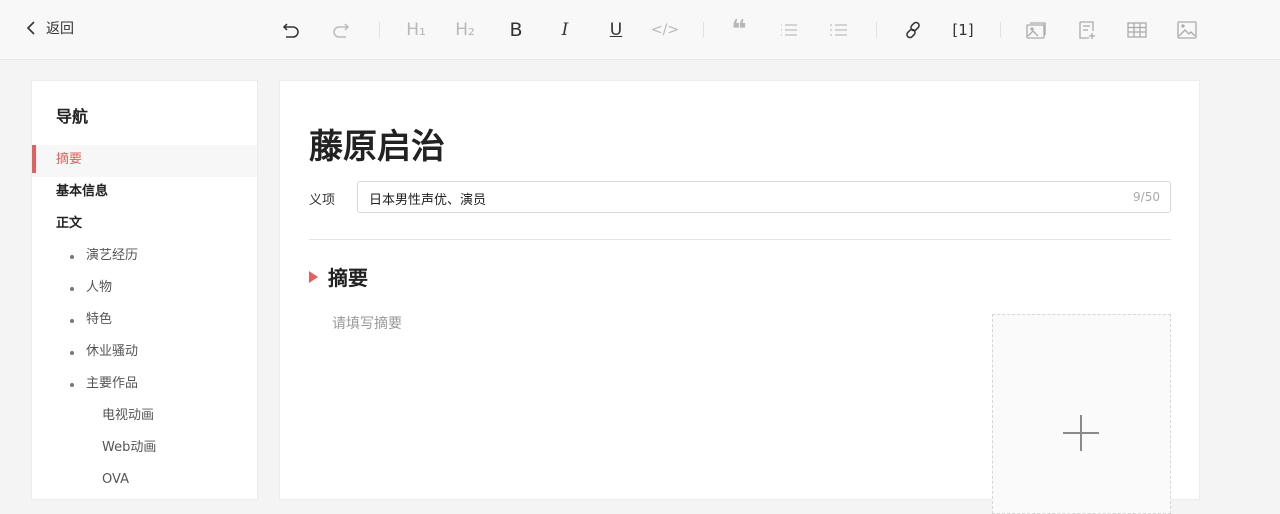  Describe the element at coordinates (416, 30) in the screenshot. I see `heading1-button: H₁` at that location.